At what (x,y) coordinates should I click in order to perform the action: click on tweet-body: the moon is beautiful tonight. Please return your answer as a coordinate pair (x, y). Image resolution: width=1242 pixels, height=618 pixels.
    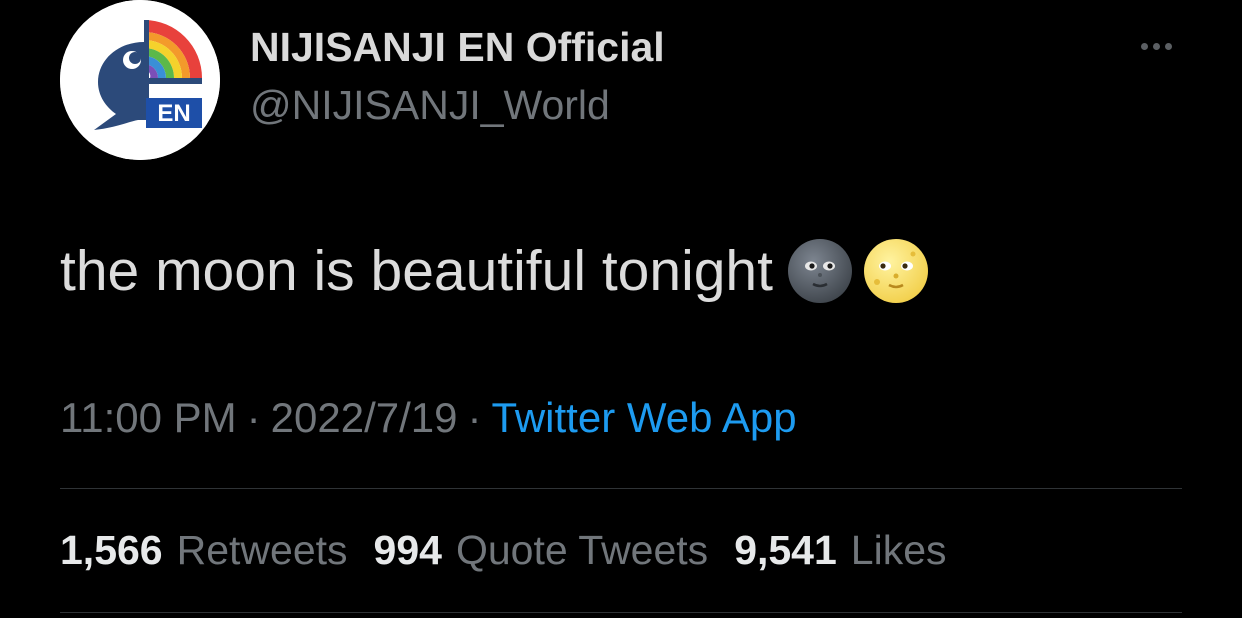
    Looking at the image, I should click on (494, 271).